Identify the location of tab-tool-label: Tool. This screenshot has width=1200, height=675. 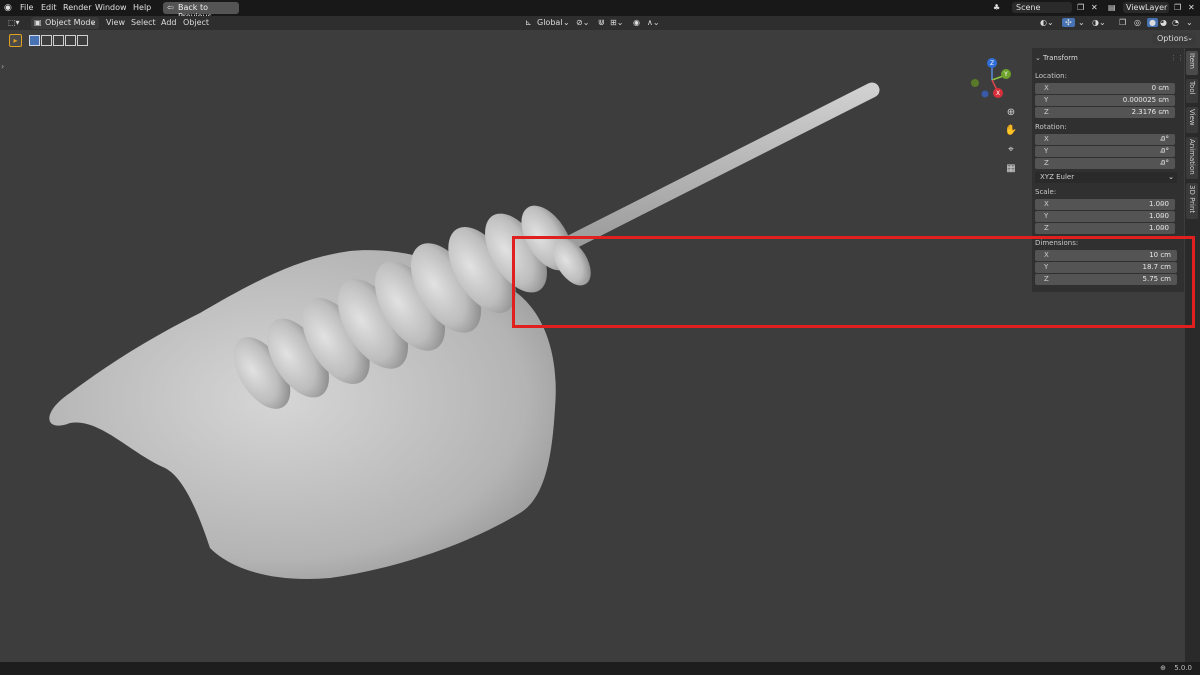
(1192, 88).